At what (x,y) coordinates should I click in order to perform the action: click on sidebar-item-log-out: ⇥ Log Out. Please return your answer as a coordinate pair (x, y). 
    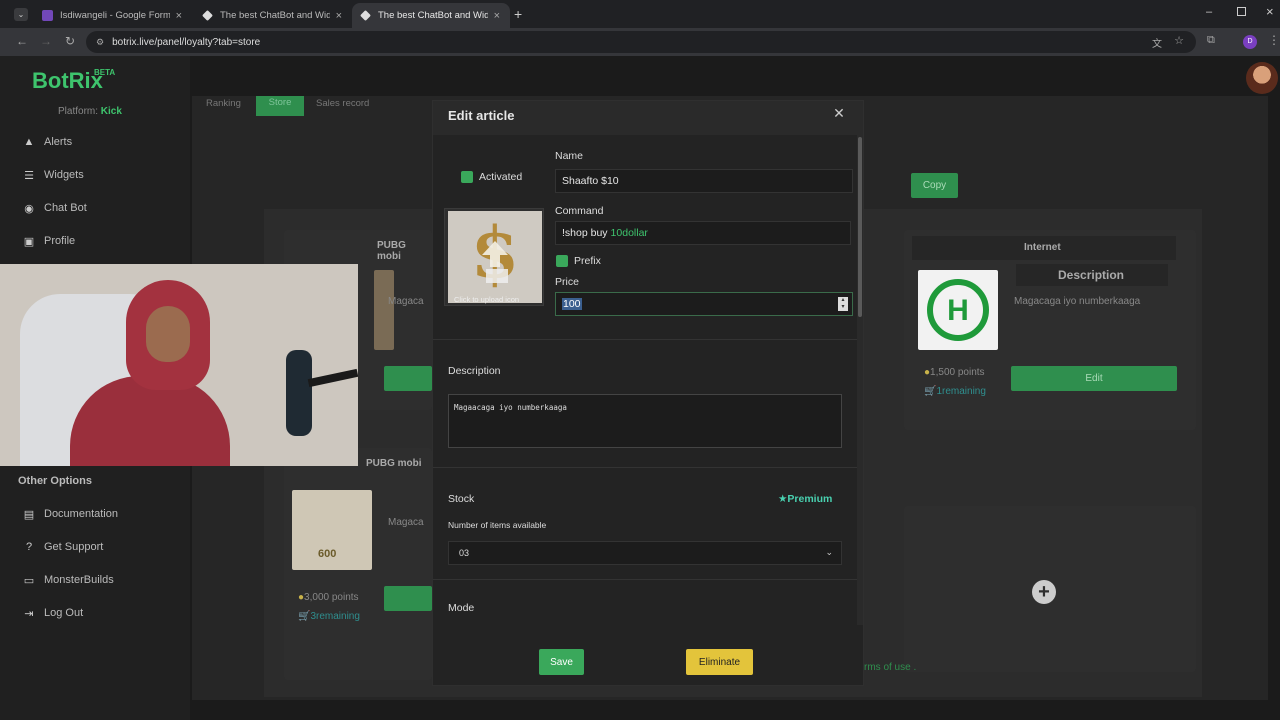
    Looking at the image, I should click on (52, 613).